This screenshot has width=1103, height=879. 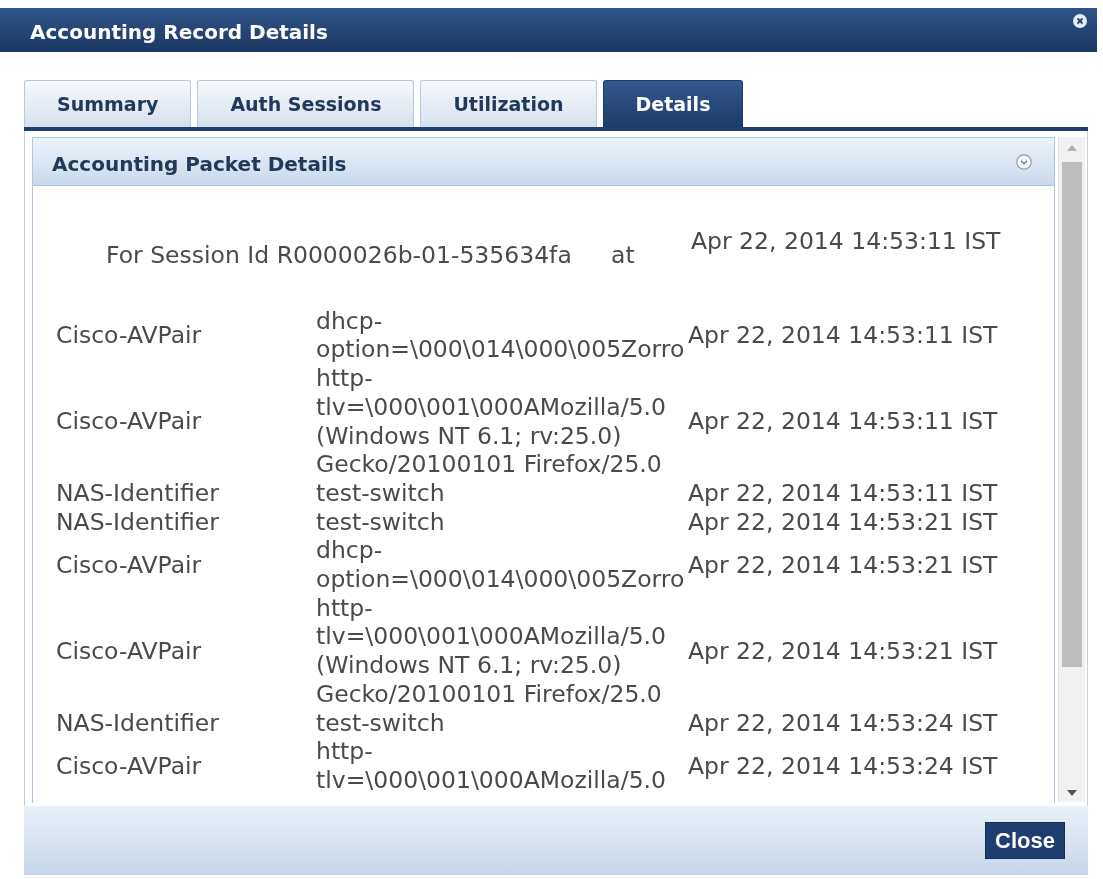 I want to click on panel-title: Accounting Packet Details, so click(x=199, y=163).